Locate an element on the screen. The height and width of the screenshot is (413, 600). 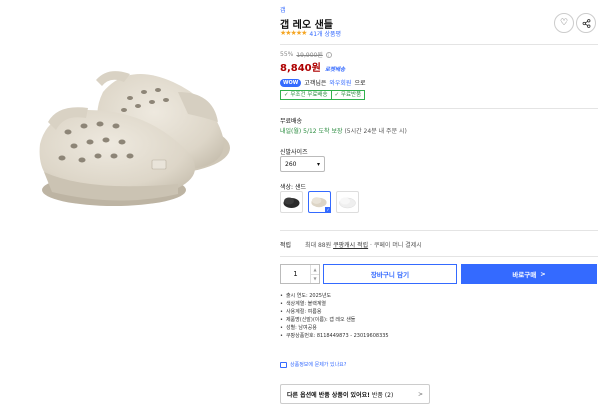
report-text: 상품정보에 문제가 있나요? is located at coordinates (318, 365).